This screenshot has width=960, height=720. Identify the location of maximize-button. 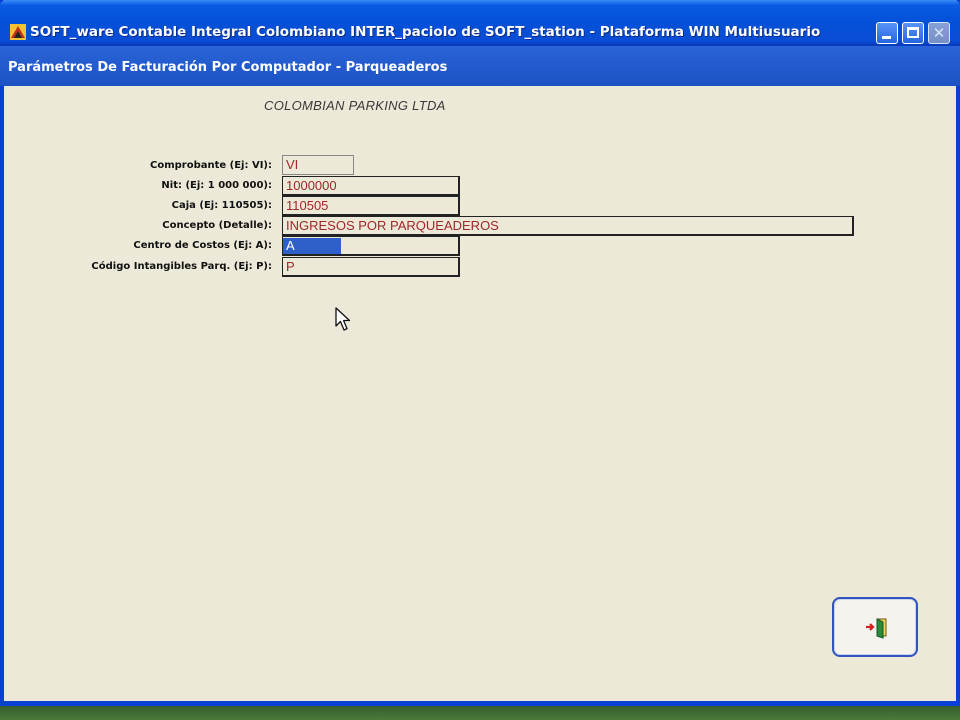
(913, 33).